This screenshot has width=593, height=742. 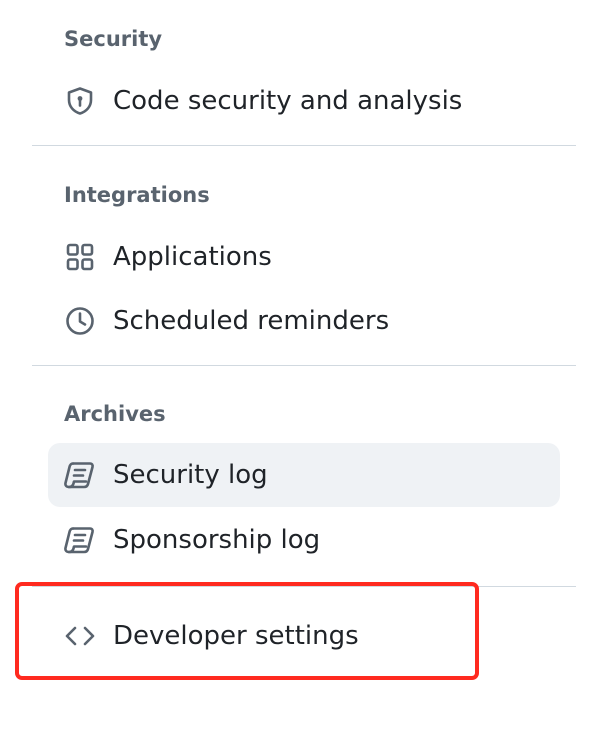 I want to click on sidebar-item-label: Scheduled reminders, so click(x=251, y=321).